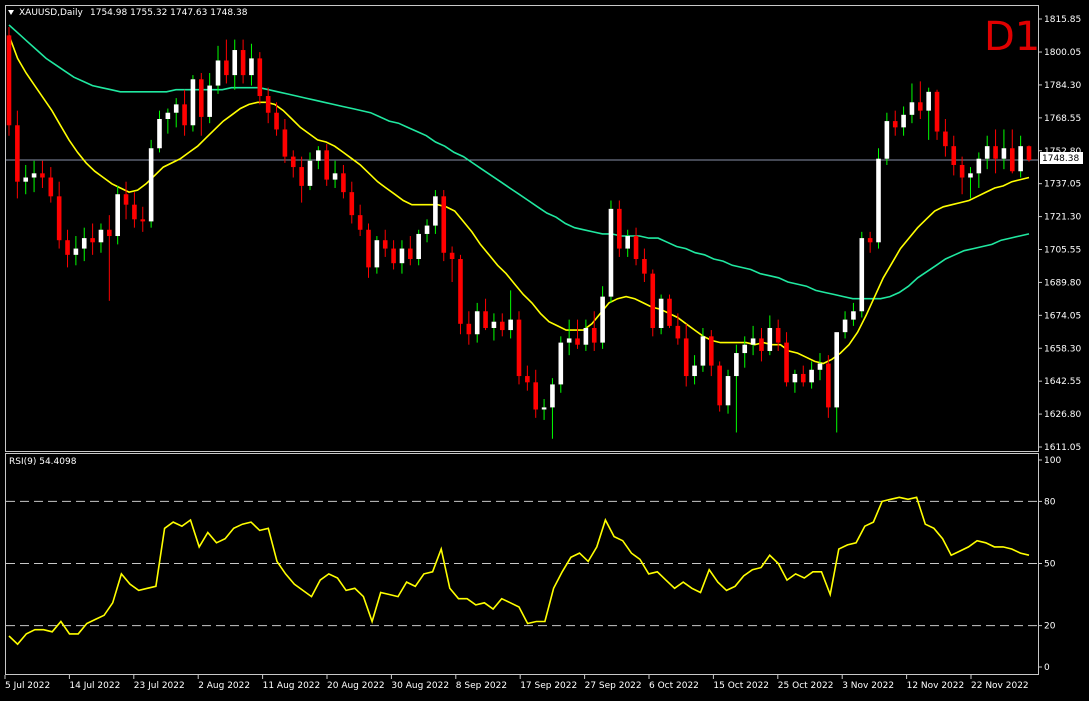  Describe the element at coordinates (94, 686) in the screenshot. I see `date-tick-label: 14 Jul 2022` at that location.